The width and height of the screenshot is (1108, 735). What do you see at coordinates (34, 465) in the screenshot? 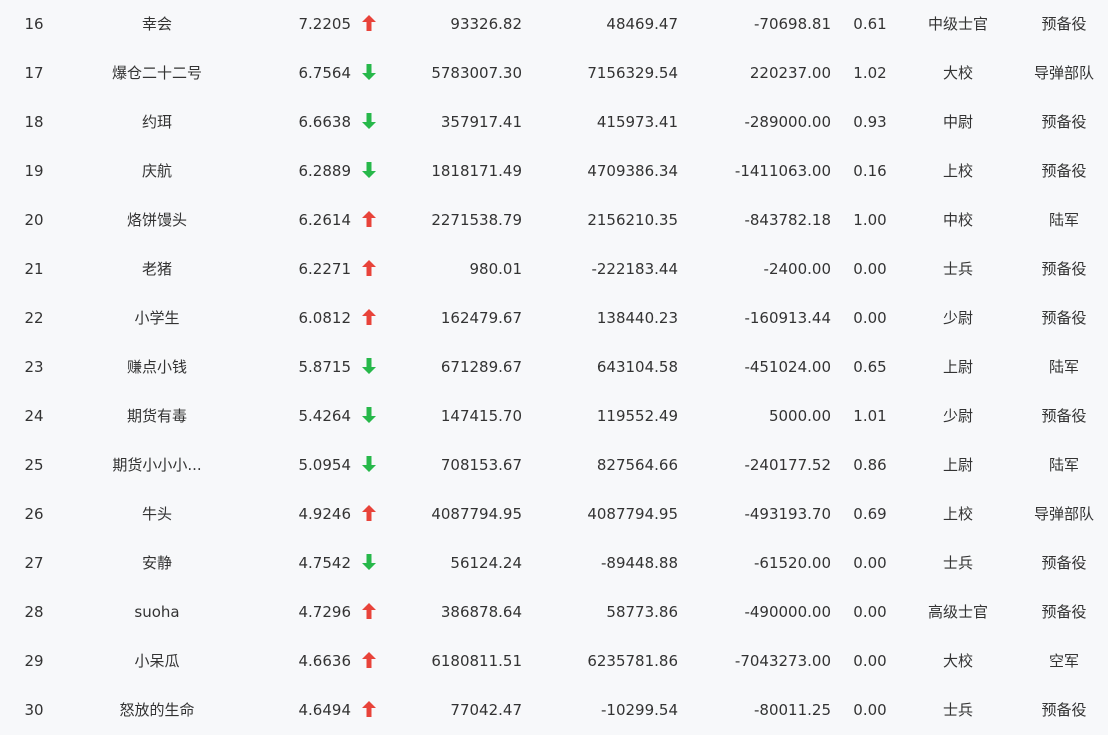
I see `rank-cell: 25` at bounding box center [34, 465].